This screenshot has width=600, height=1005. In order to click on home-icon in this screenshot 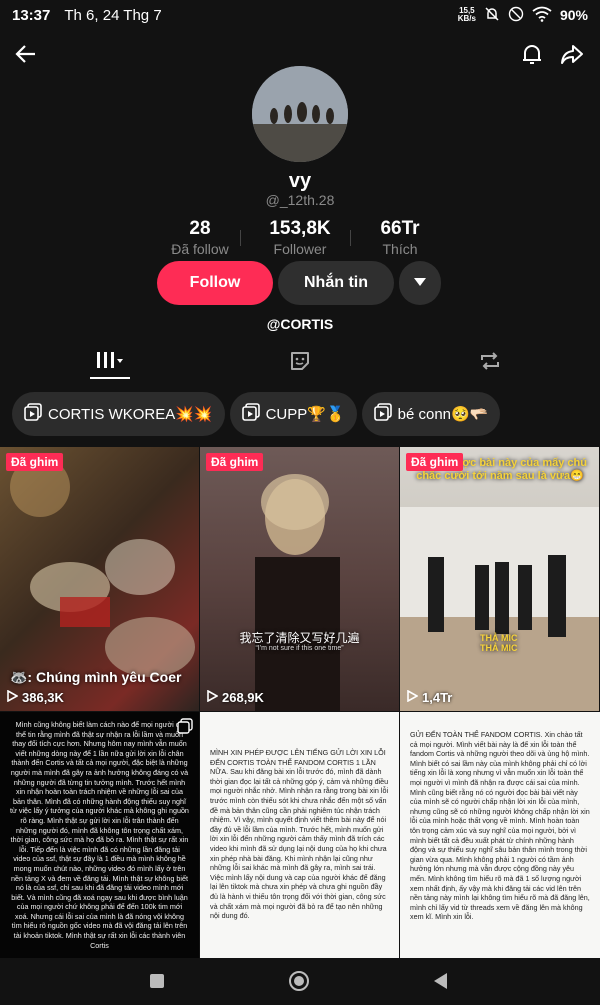, I will do `click(299, 983)`.